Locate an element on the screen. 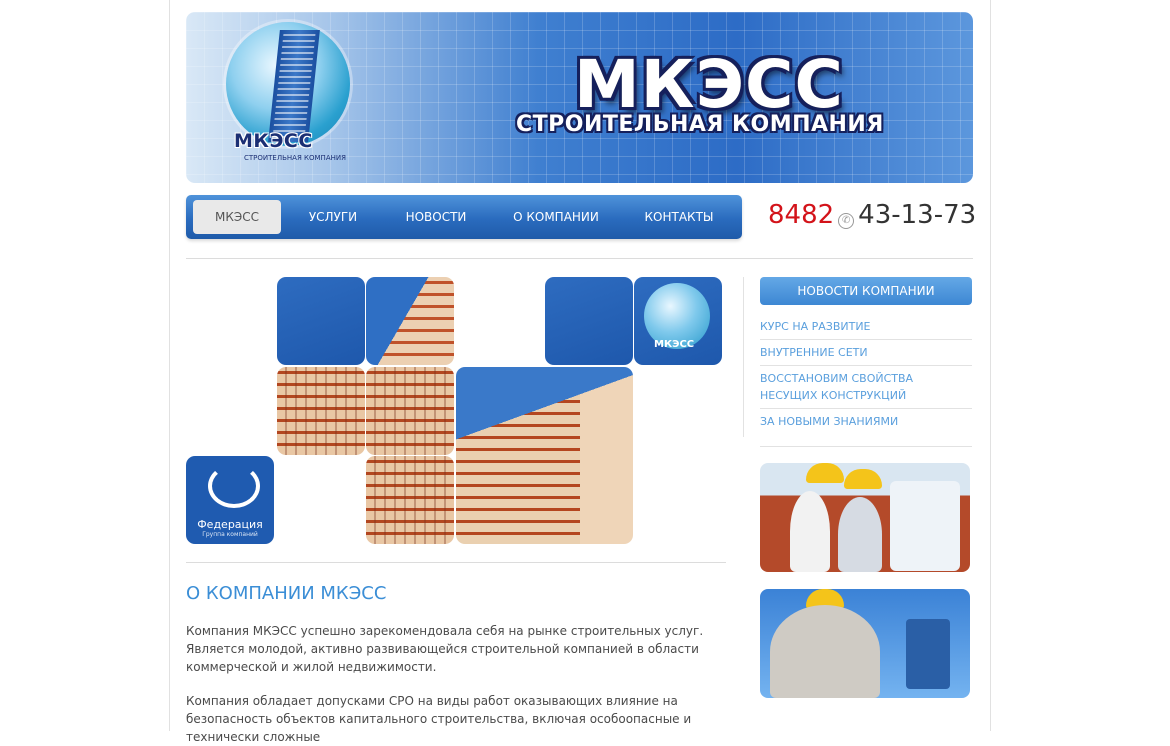 This screenshot has width=1170, height=746. phone-icon: ✆ is located at coordinates (846, 221).